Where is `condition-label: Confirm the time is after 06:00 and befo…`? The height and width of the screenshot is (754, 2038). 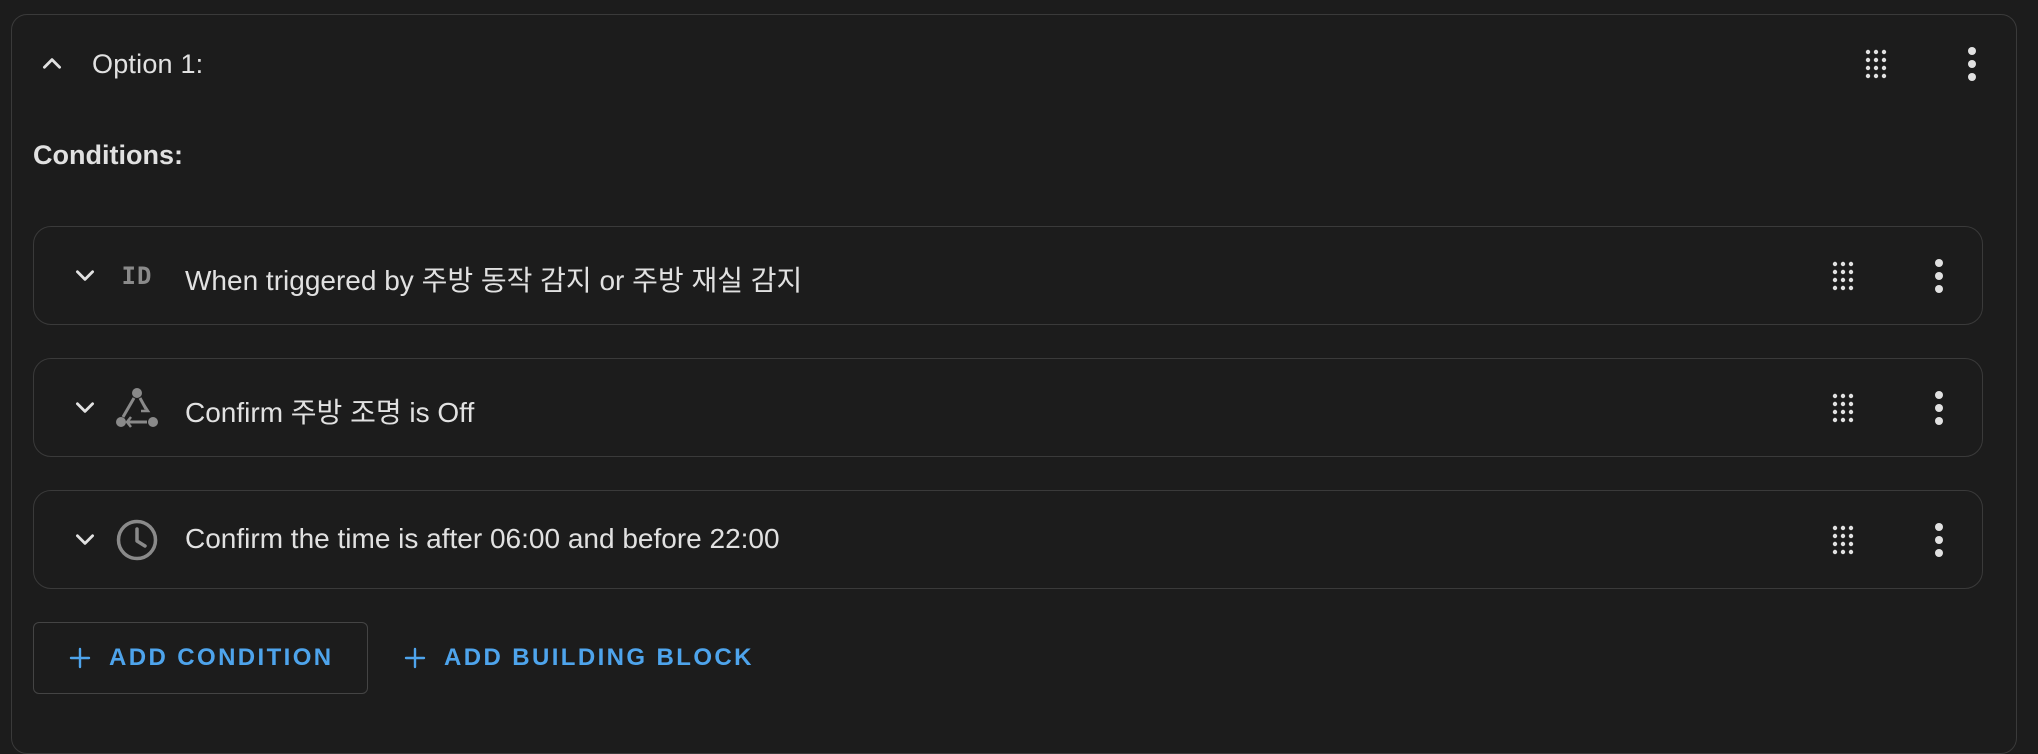 condition-label: Confirm the time is after 06:00 and befo… is located at coordinates (482, 538).